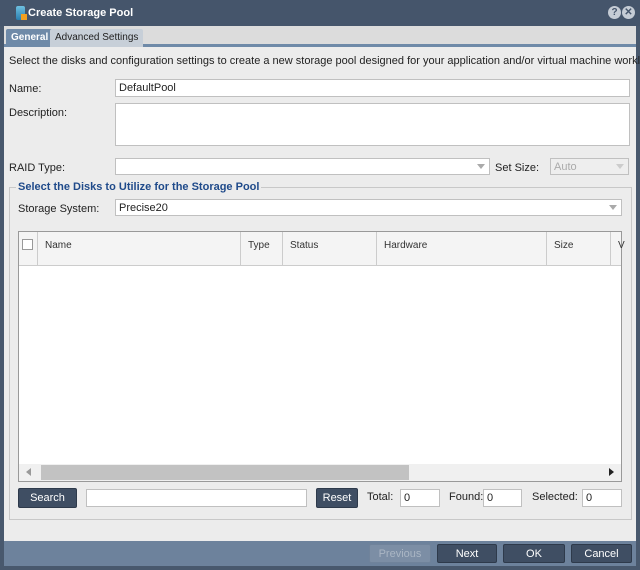 This screenshot has width=640, height=570. What do you see at coordinates (589, 166) in the screenshot?
I see `set-size-select: Auto` at bounding box center [589, 166].